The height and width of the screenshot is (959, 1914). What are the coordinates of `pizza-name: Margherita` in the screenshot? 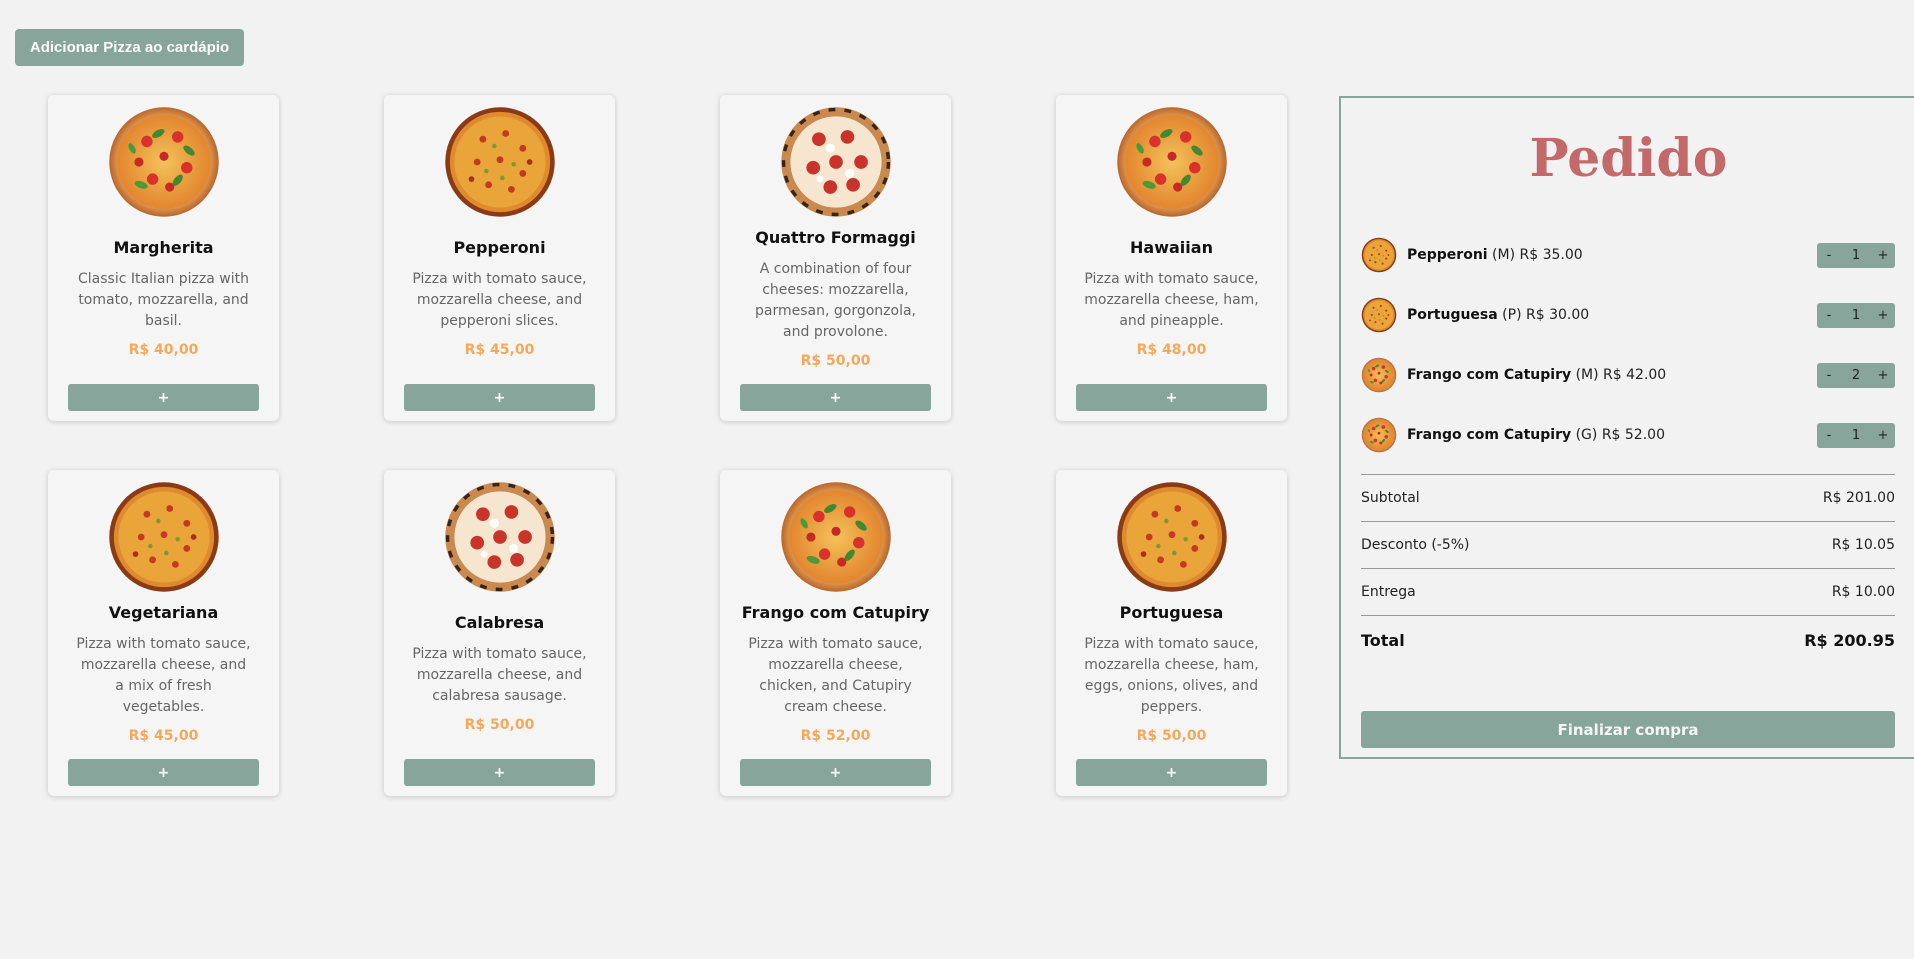 It's located at (163, 247).